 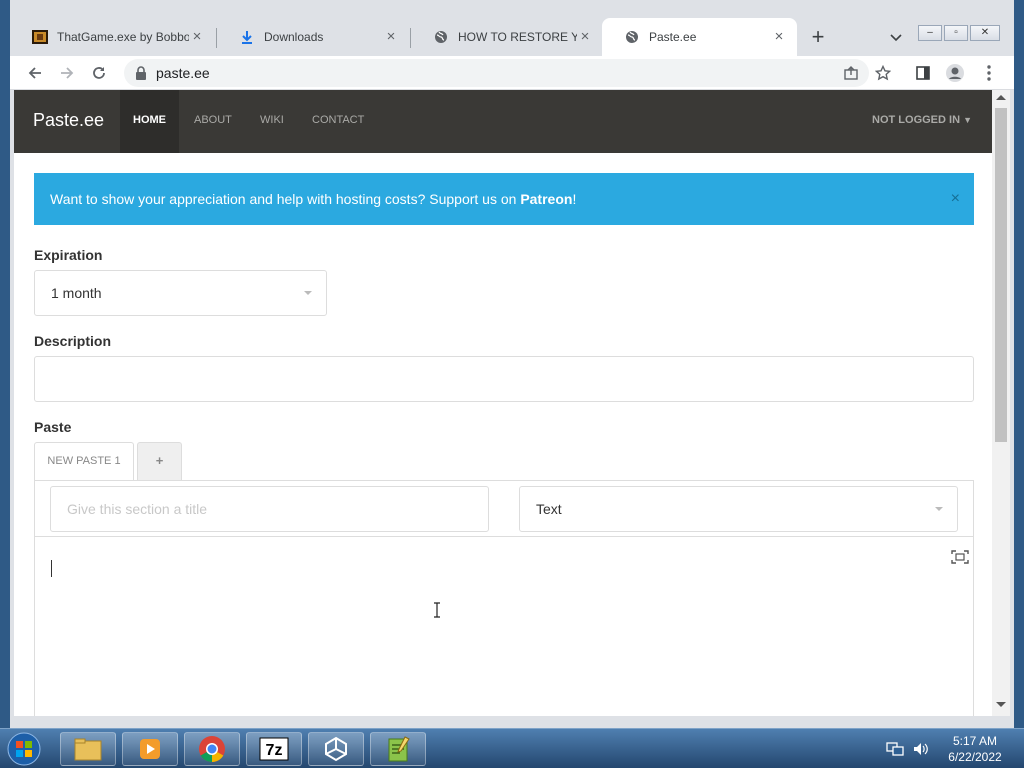 I want to click on add-paste-tab-button: +, so click(x=159, y=461).